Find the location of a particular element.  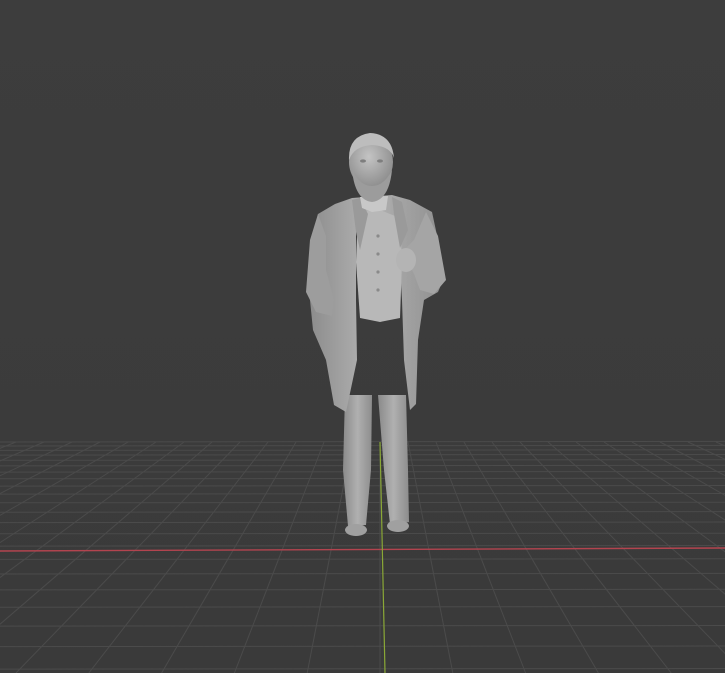

statue-right-shoe is located at coordinates (398, 526).